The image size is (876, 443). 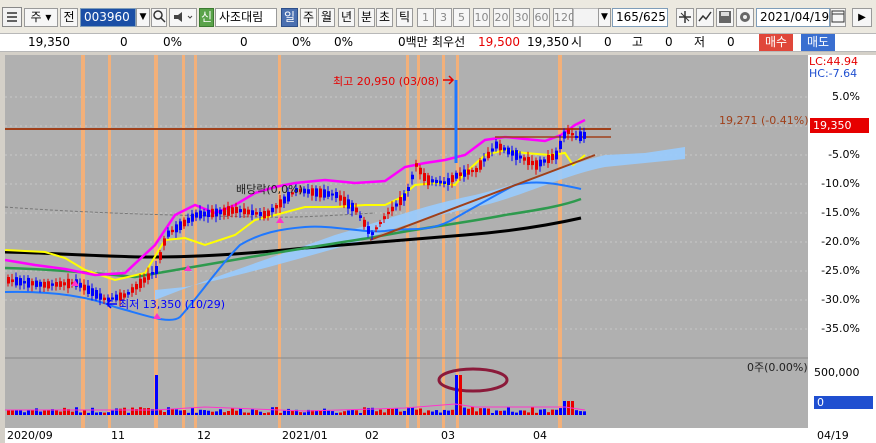 What do you see at coordinates (449, 42) in the screenshot?
I see `priority-label: 최우선` at bounding box center [449, 42].